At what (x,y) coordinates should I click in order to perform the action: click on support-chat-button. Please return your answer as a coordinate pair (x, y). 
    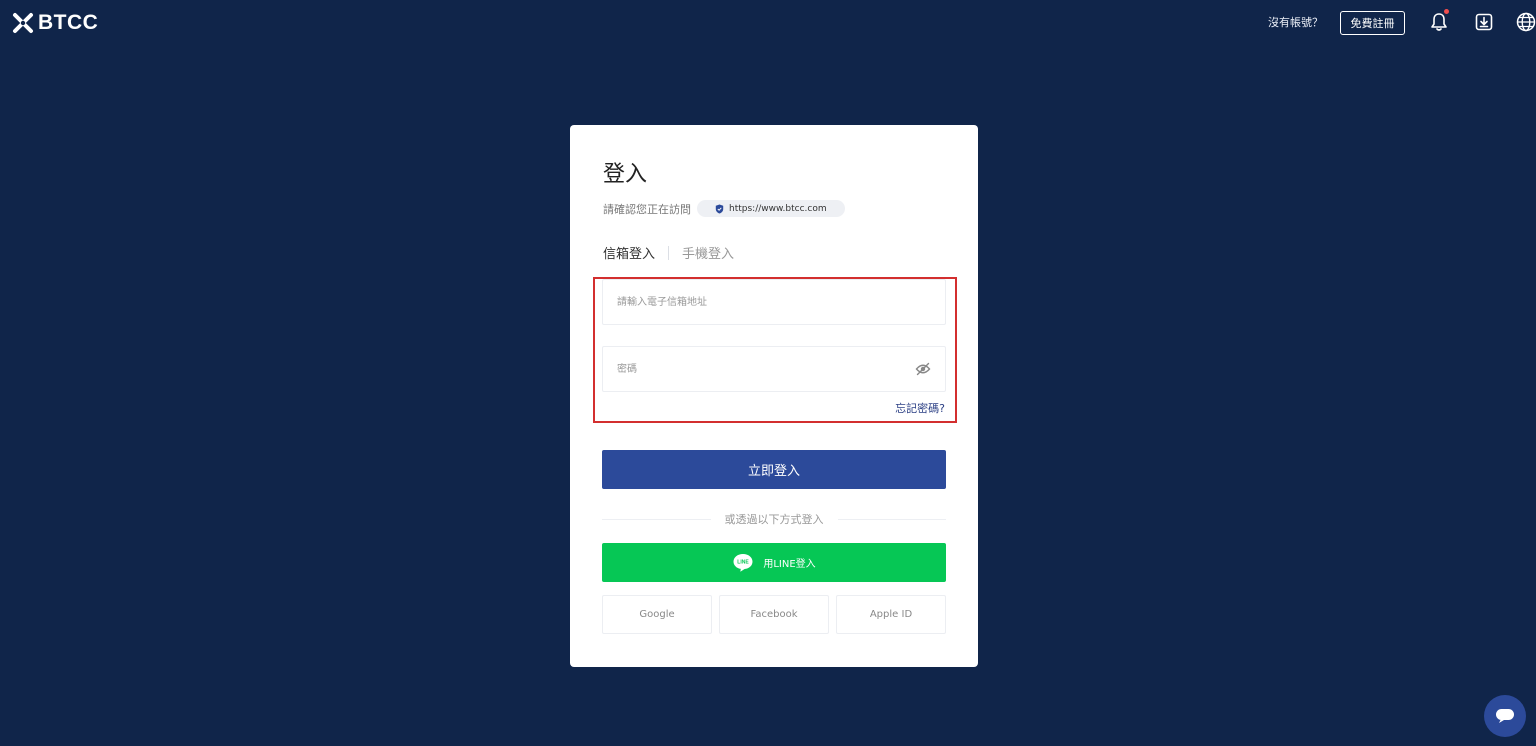
    Looking at the image, I should click on (1505, 716).